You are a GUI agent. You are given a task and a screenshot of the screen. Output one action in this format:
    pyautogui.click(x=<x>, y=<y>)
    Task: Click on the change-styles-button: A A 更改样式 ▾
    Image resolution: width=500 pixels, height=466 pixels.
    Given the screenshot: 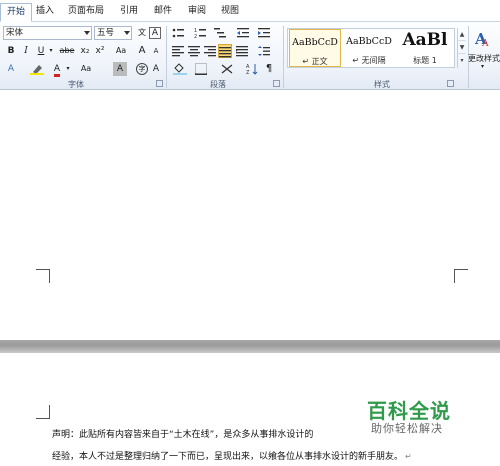 What is the action you would take?
    pyautogui.click(x=484, y=52)
    